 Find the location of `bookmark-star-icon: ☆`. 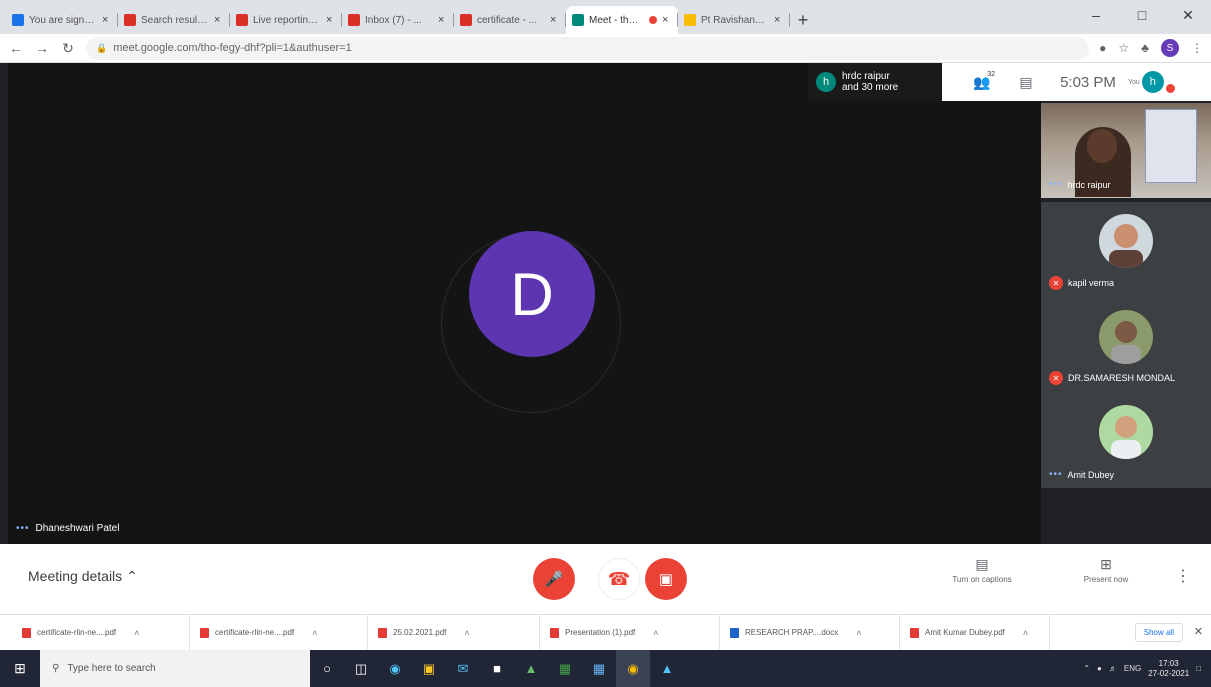

bookmark-star-icon: ☆ is located at coordinates (1123, 48).